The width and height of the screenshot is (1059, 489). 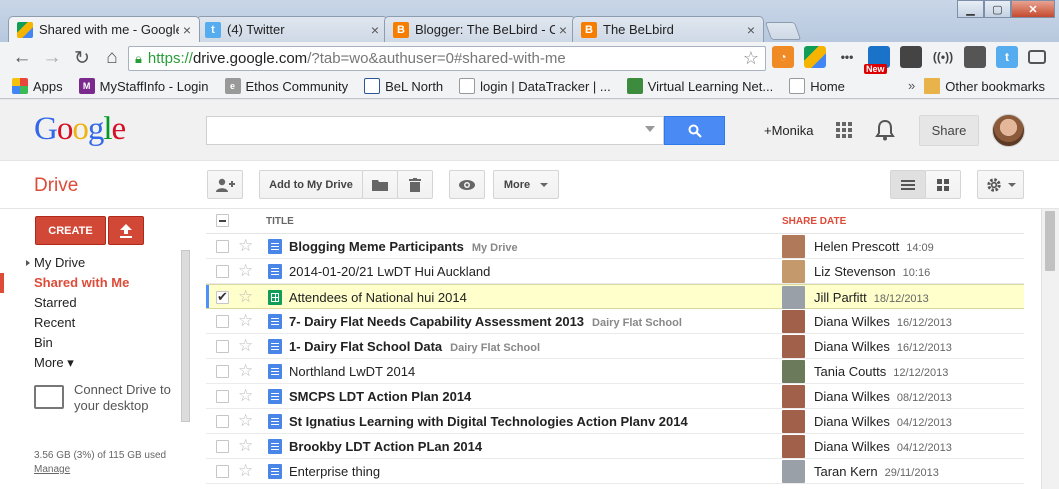 I want to click on bookmark-ethos: e Ethos Community, so click(x=286, y=86).